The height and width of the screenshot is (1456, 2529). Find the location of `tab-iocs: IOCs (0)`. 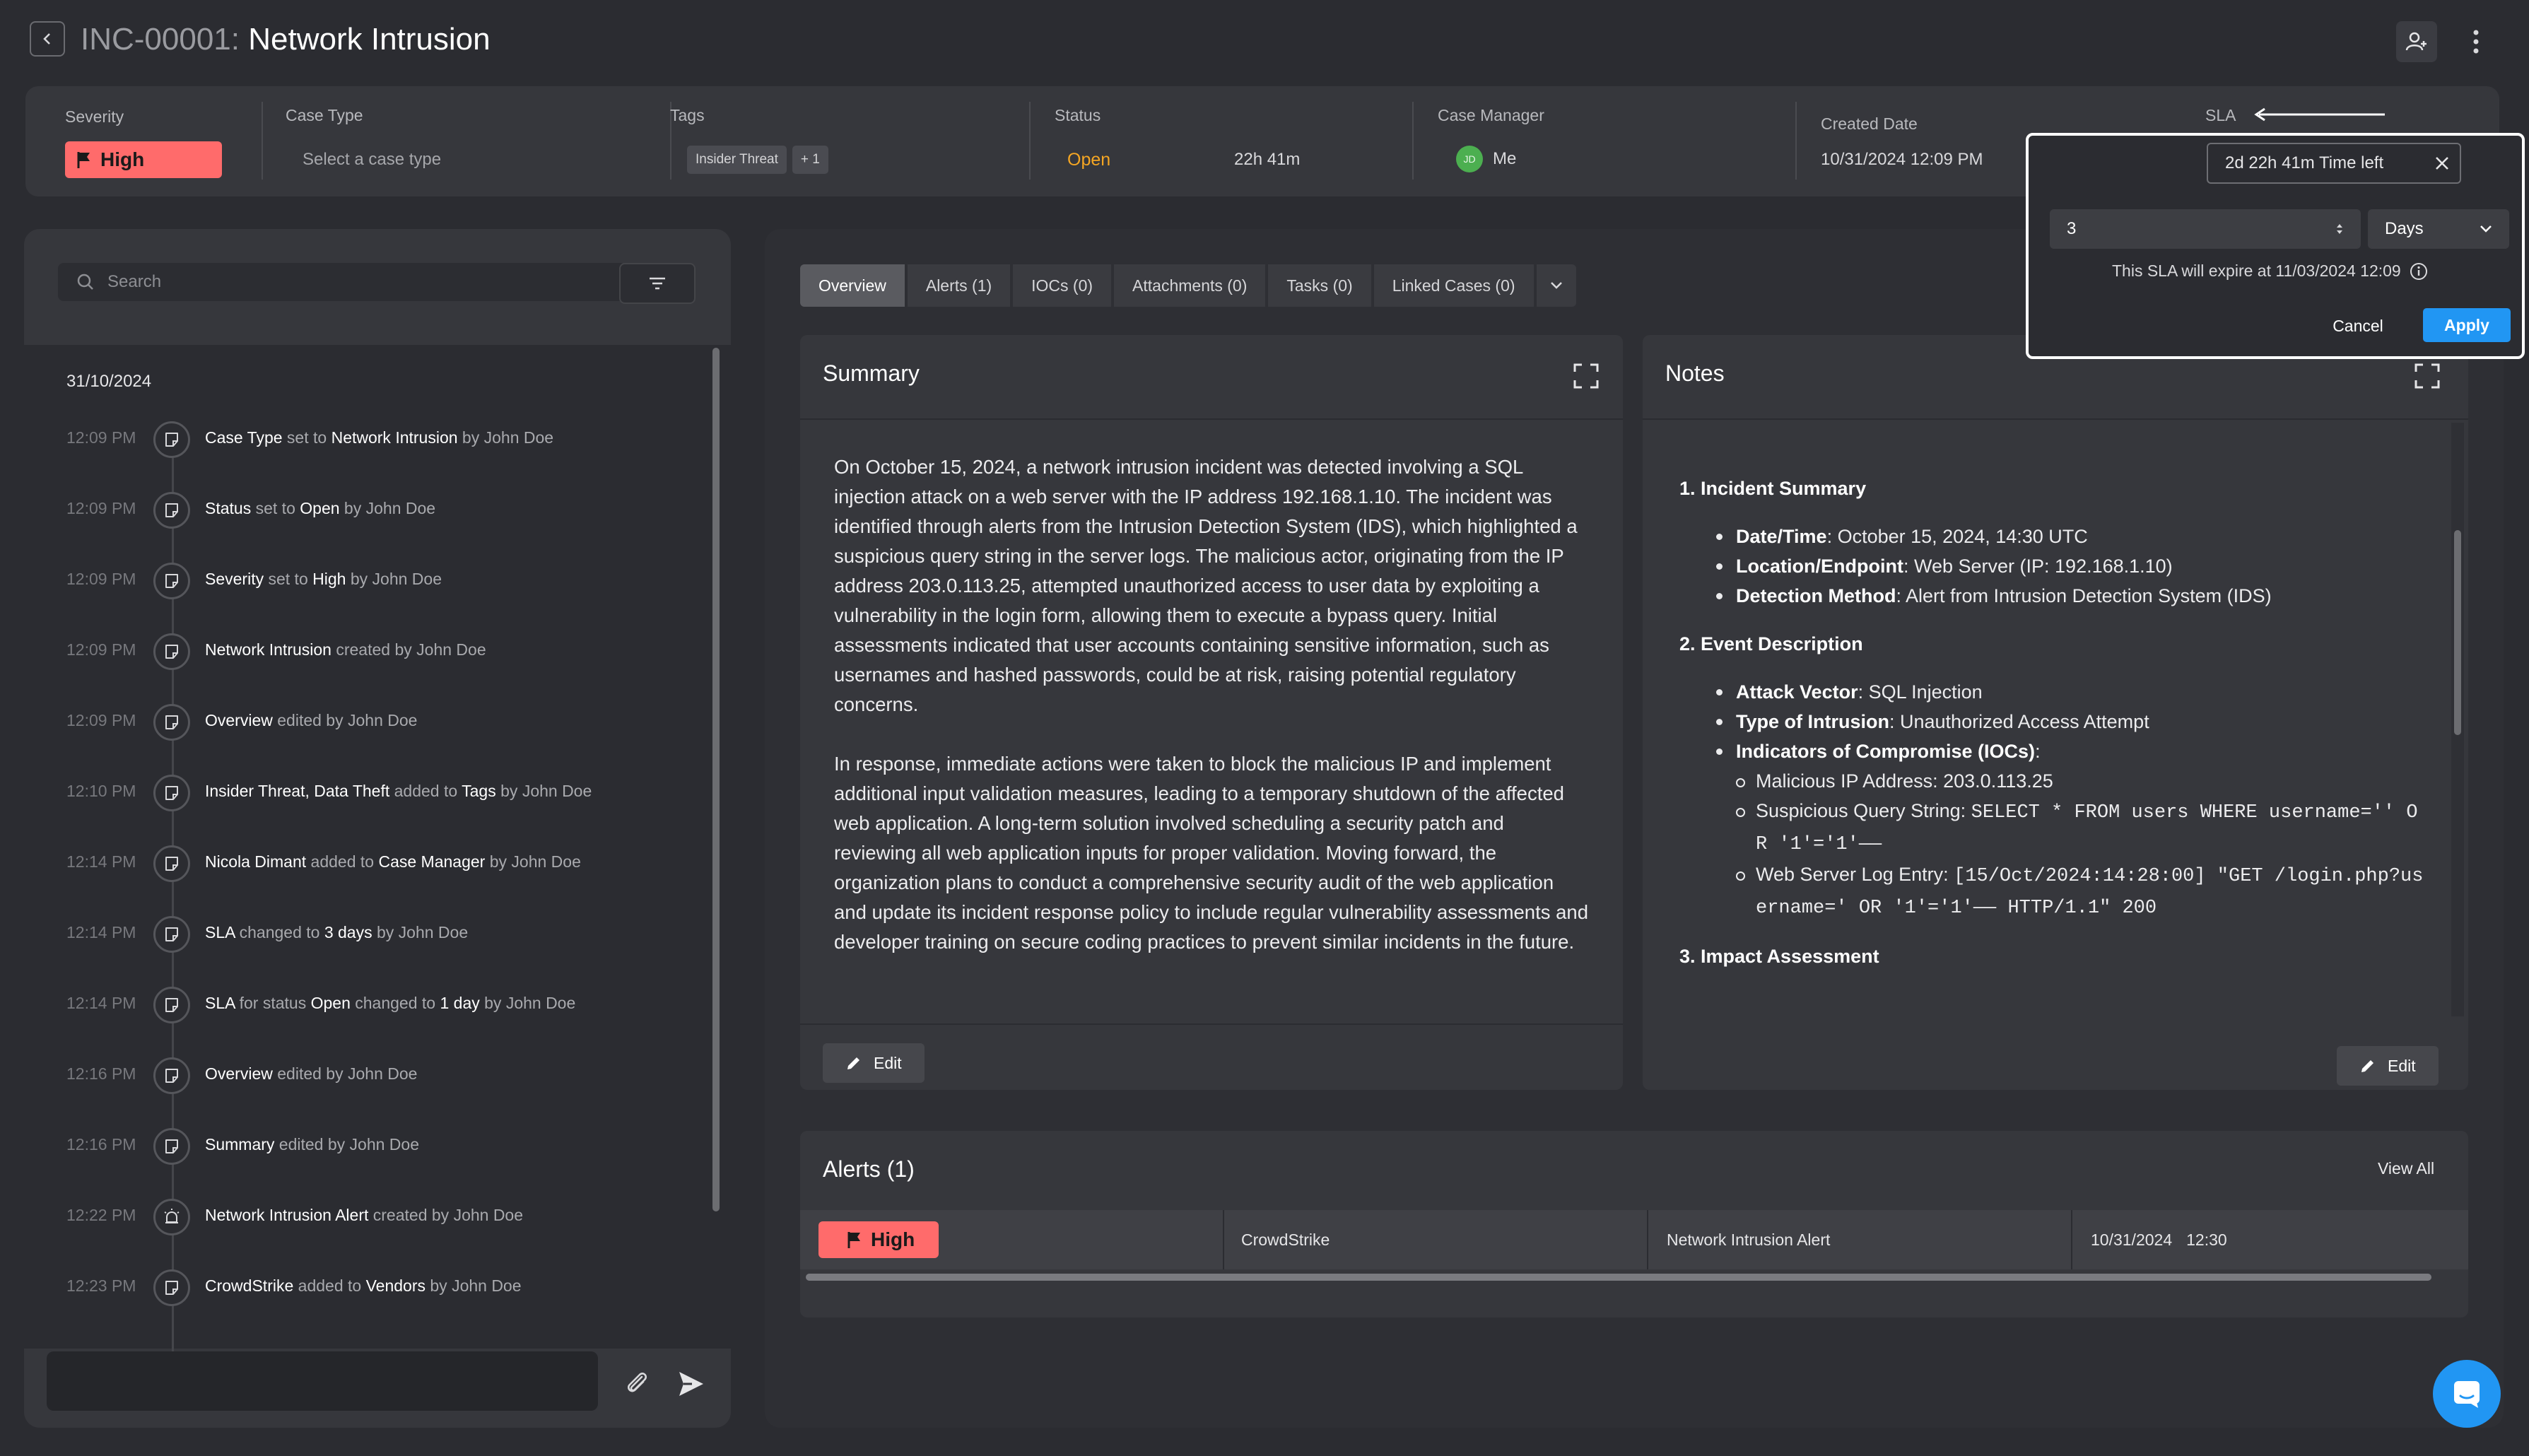

tab-iocs: IOCs (0) is located at coordinates (1062, 286).